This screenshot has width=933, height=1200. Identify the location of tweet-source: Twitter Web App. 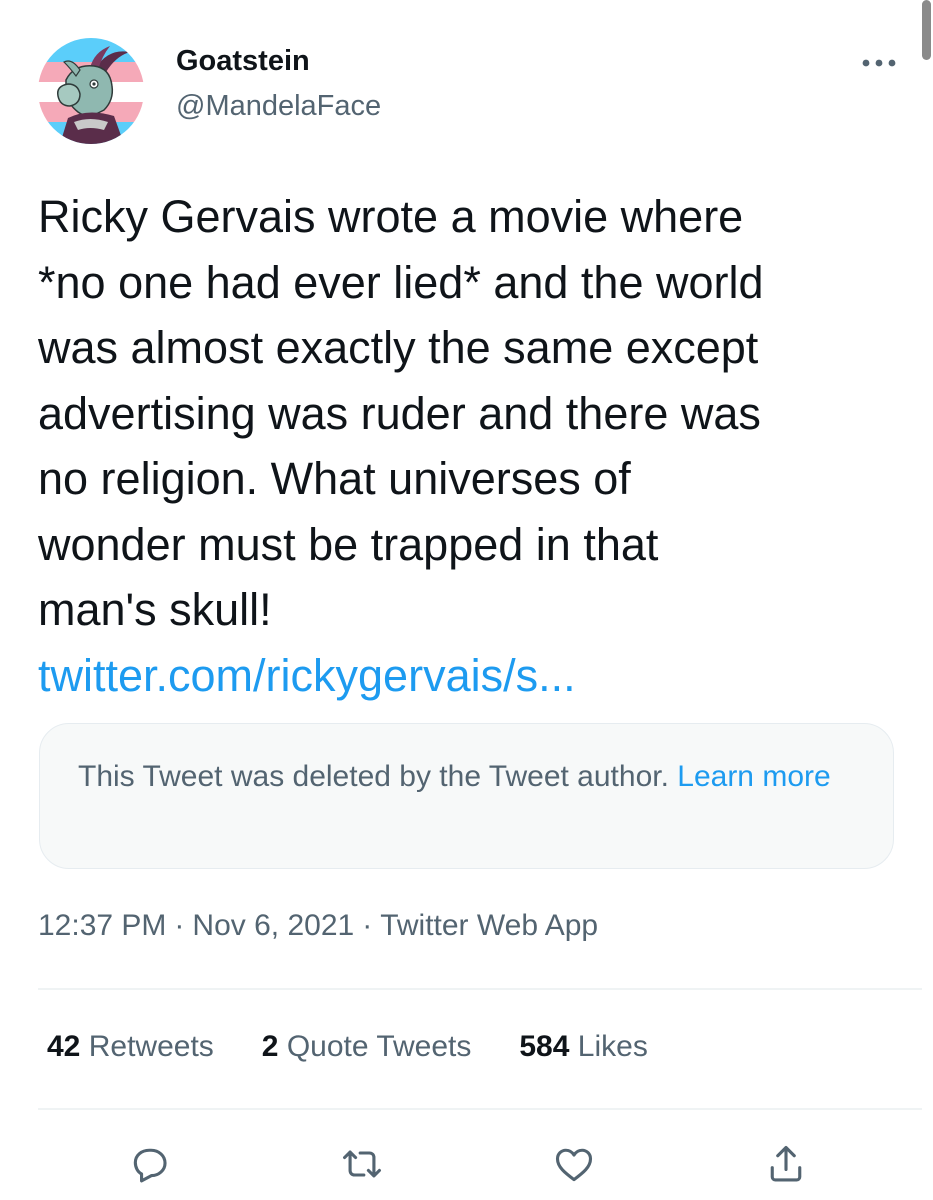
(489, 925).